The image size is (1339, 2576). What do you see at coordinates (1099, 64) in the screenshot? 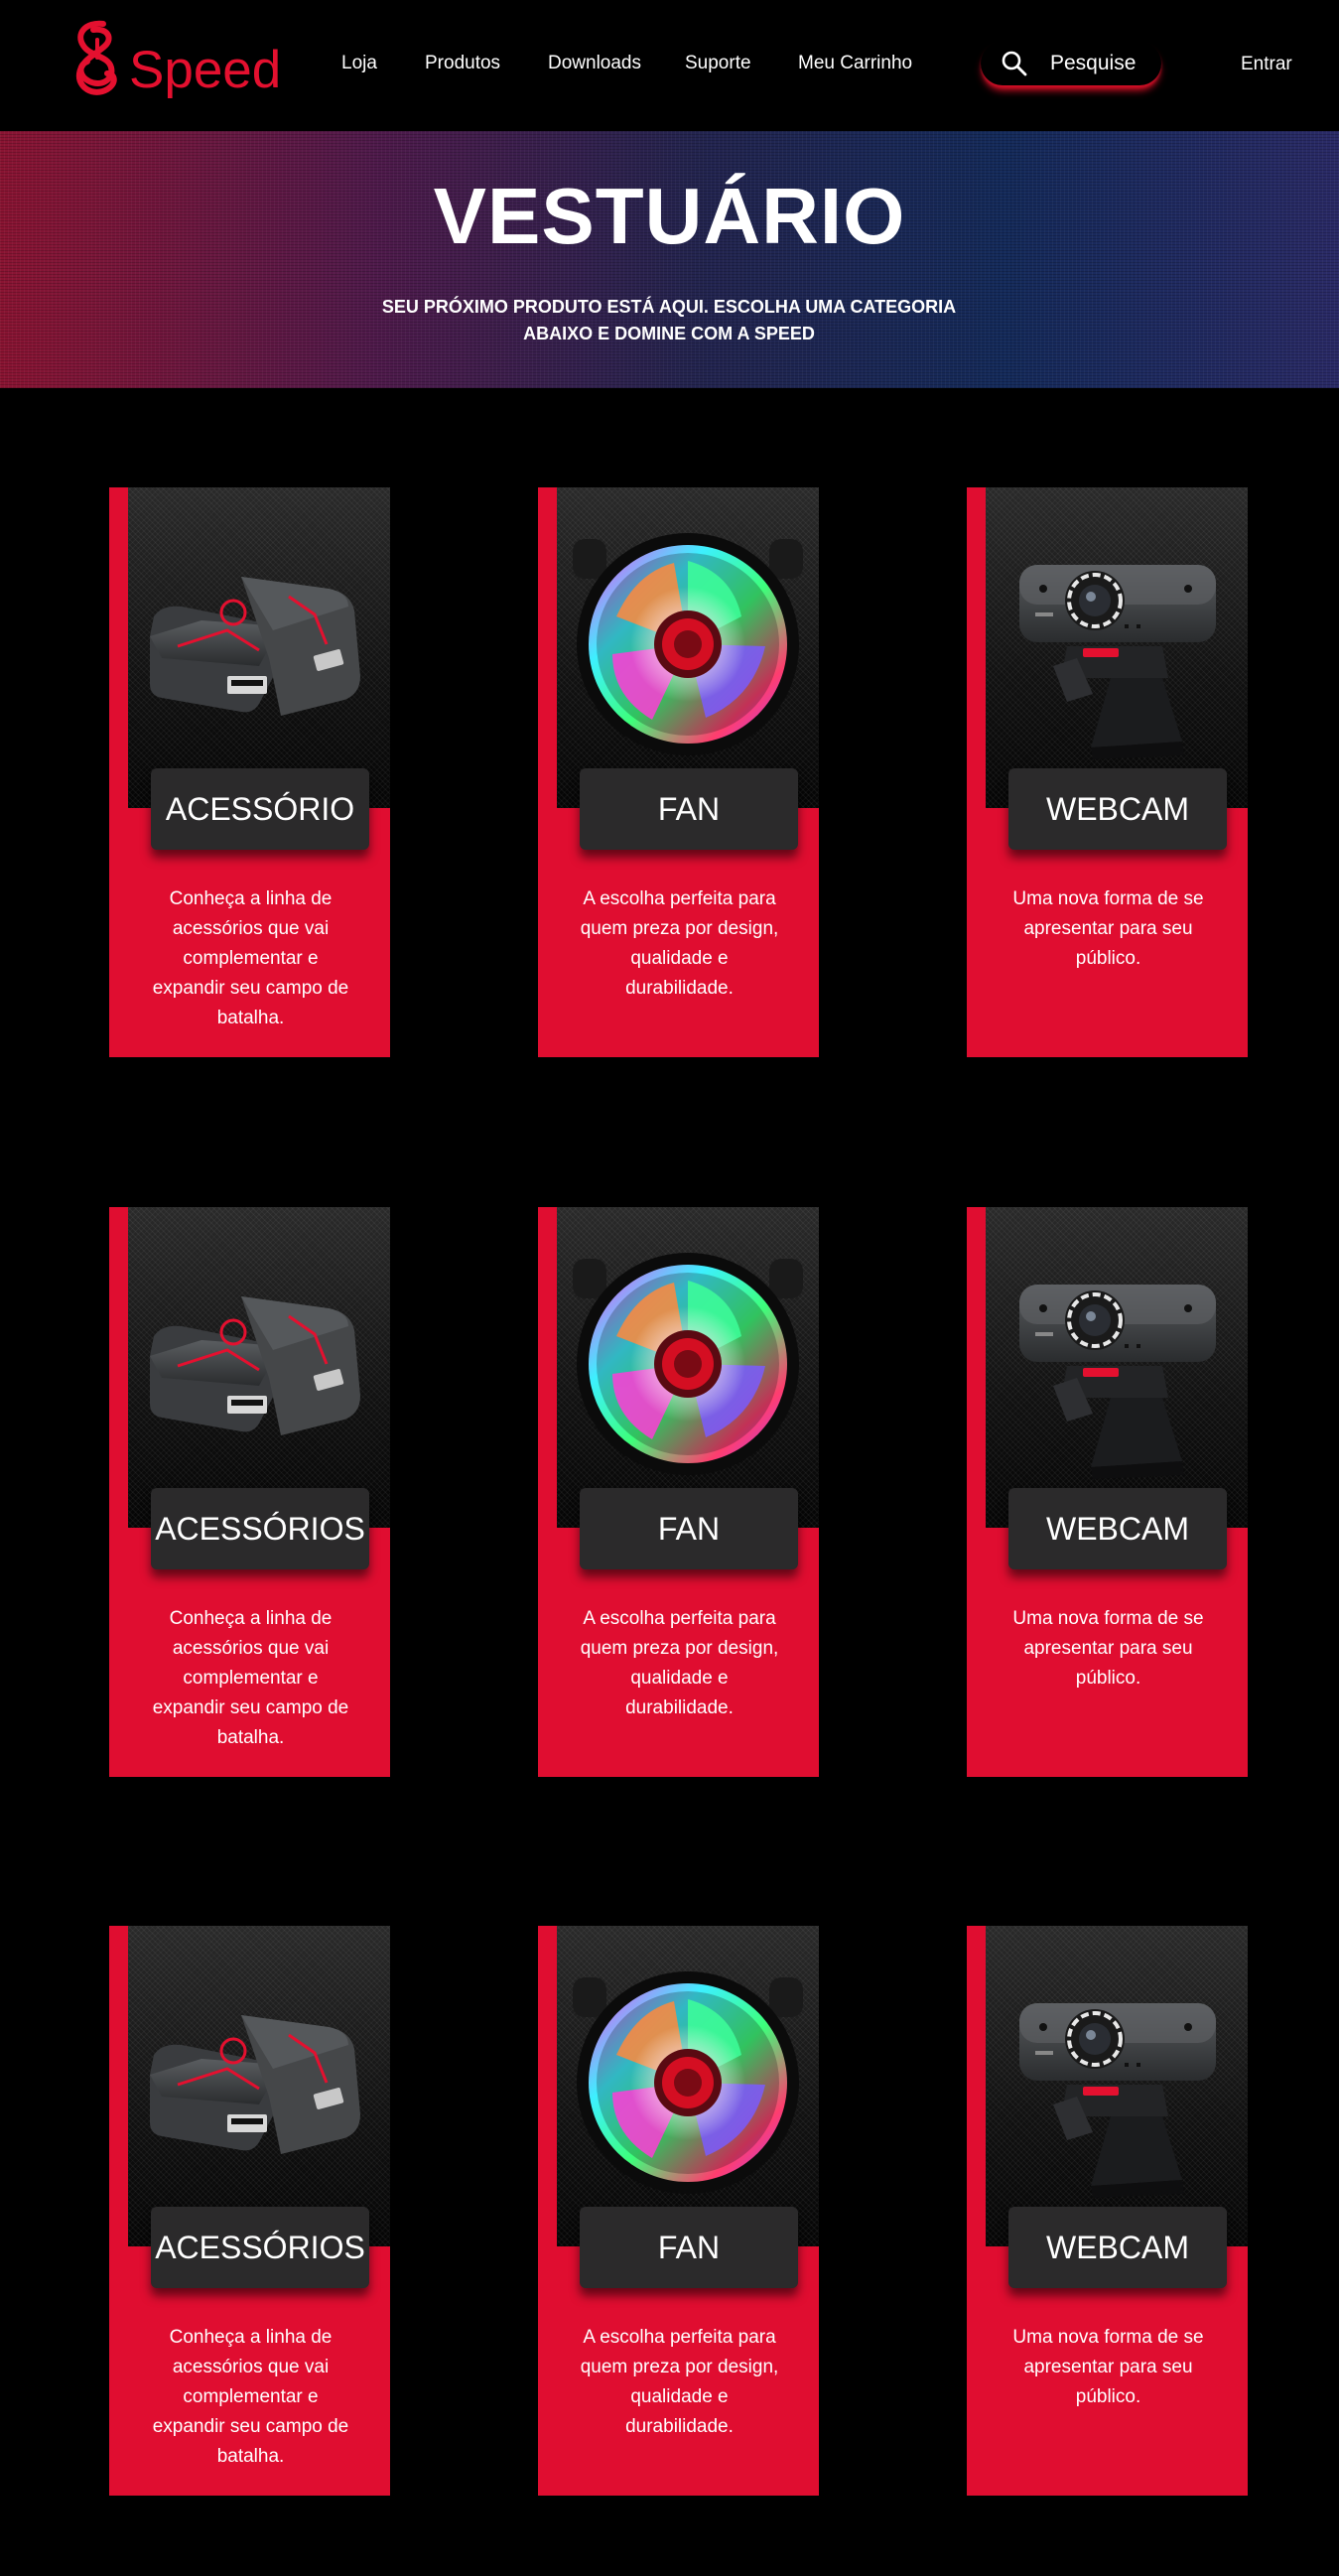
I see `search-input` at bounding box center [1099, 64].